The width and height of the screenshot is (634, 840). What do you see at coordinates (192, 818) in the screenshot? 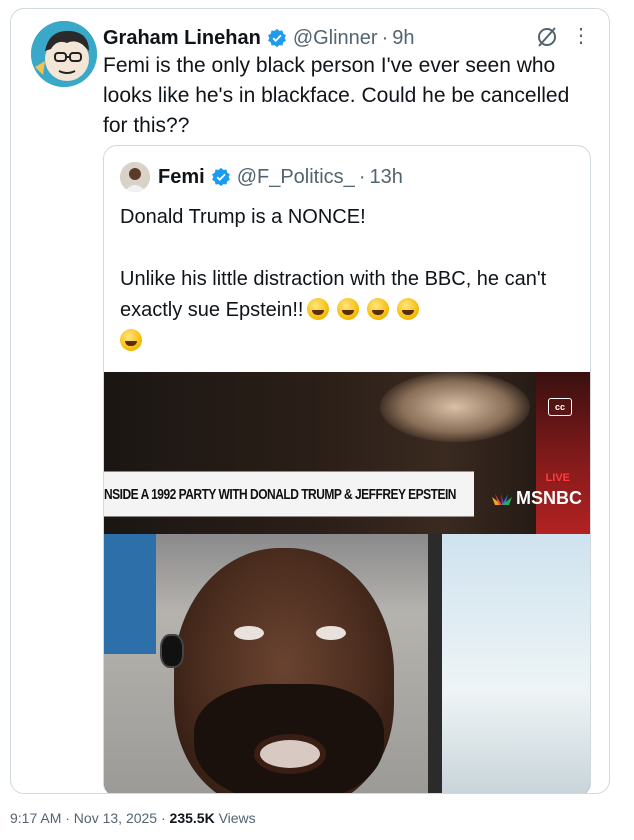
I see `views-count: 235.5K` at bounding box center [192, 818].